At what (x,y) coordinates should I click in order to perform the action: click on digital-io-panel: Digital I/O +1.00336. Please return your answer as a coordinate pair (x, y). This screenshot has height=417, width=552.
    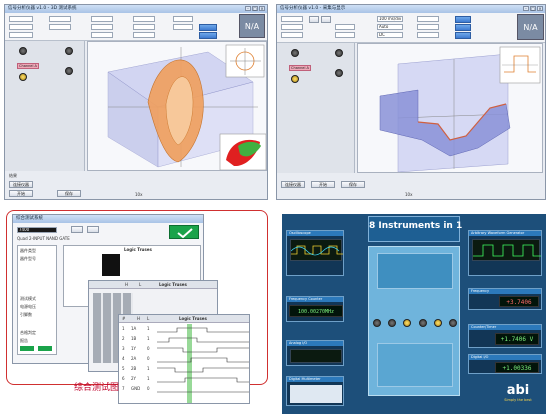
    Looking at the image, I should click on (505, 364).